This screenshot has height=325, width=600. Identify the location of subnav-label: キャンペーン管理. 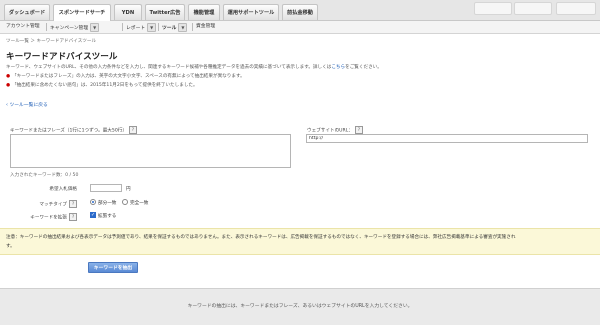
(69, 28).